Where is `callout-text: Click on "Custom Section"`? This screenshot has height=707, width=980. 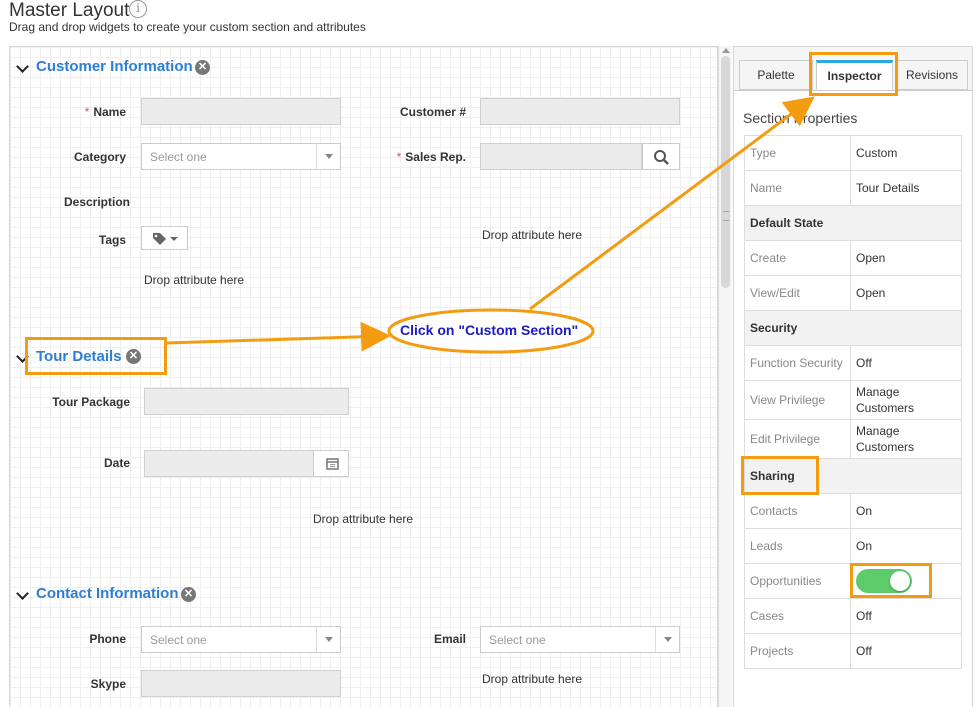
callout-text: Click on "Custom Section" is located at coordinates (489, 330).